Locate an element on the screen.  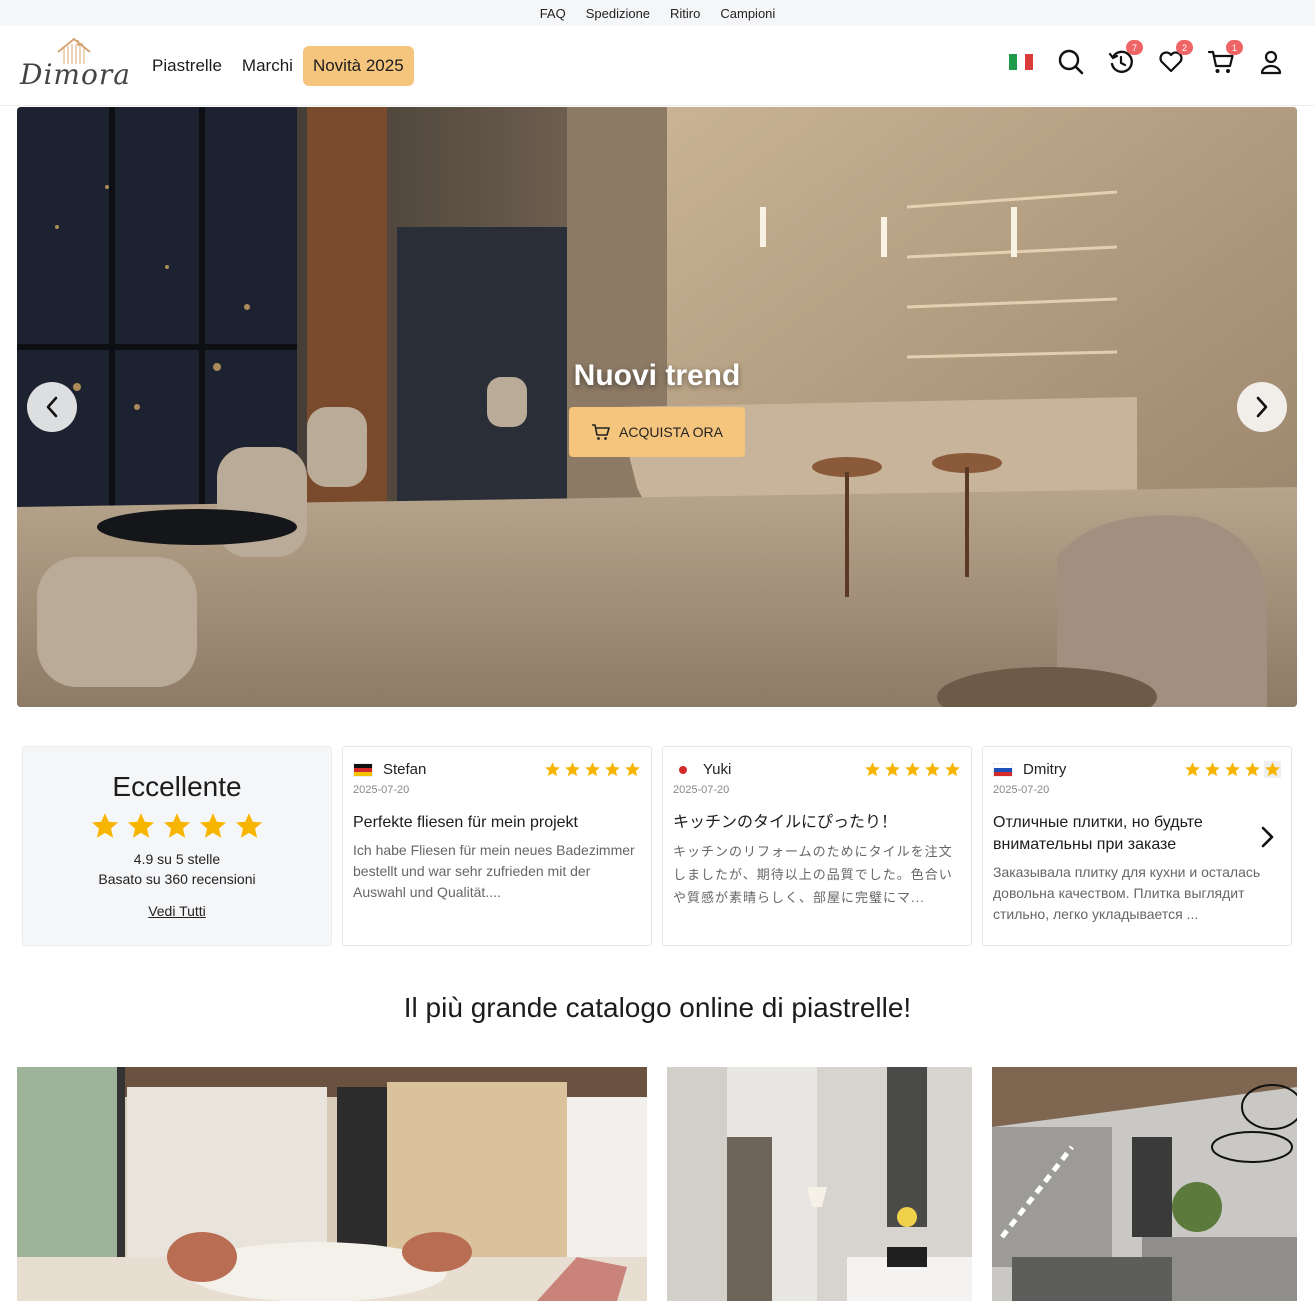
topbar-link-faq: FAQ is located at coordinates (553, 13).